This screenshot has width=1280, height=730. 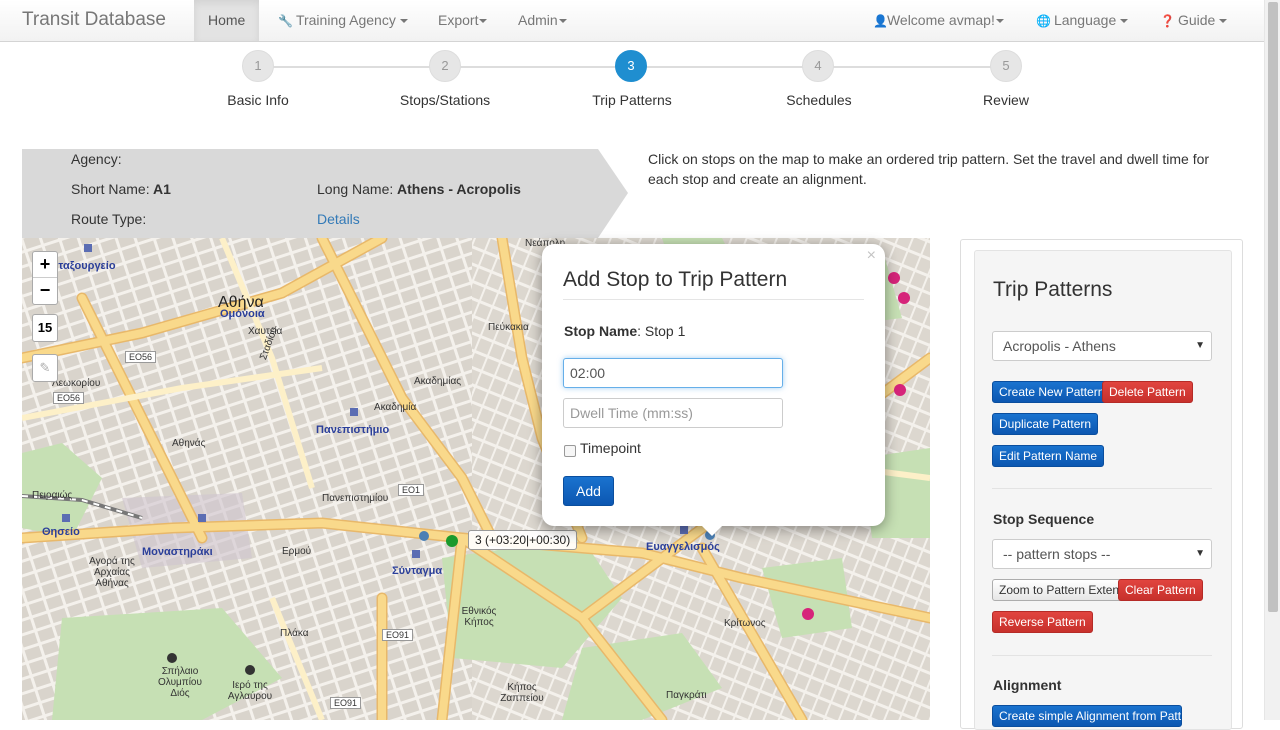 What do you see at coordinates (1160, 590) in the screenshot?
I see `clear-pattern-button: Clear Pattern` at bounding box center [1160, 590].